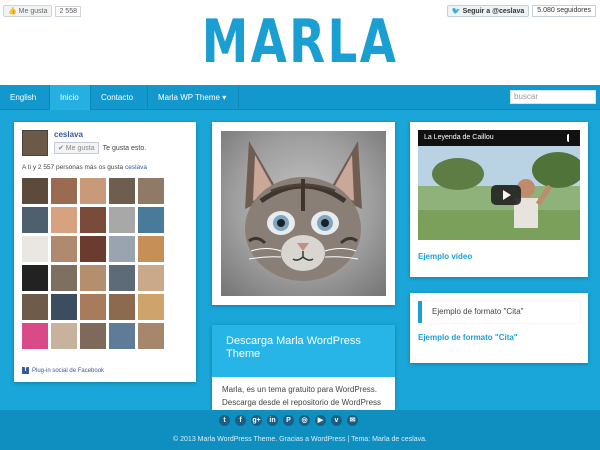  I want to click on video-title-bar: La Leyenda de Caillou, so click(499, 138).